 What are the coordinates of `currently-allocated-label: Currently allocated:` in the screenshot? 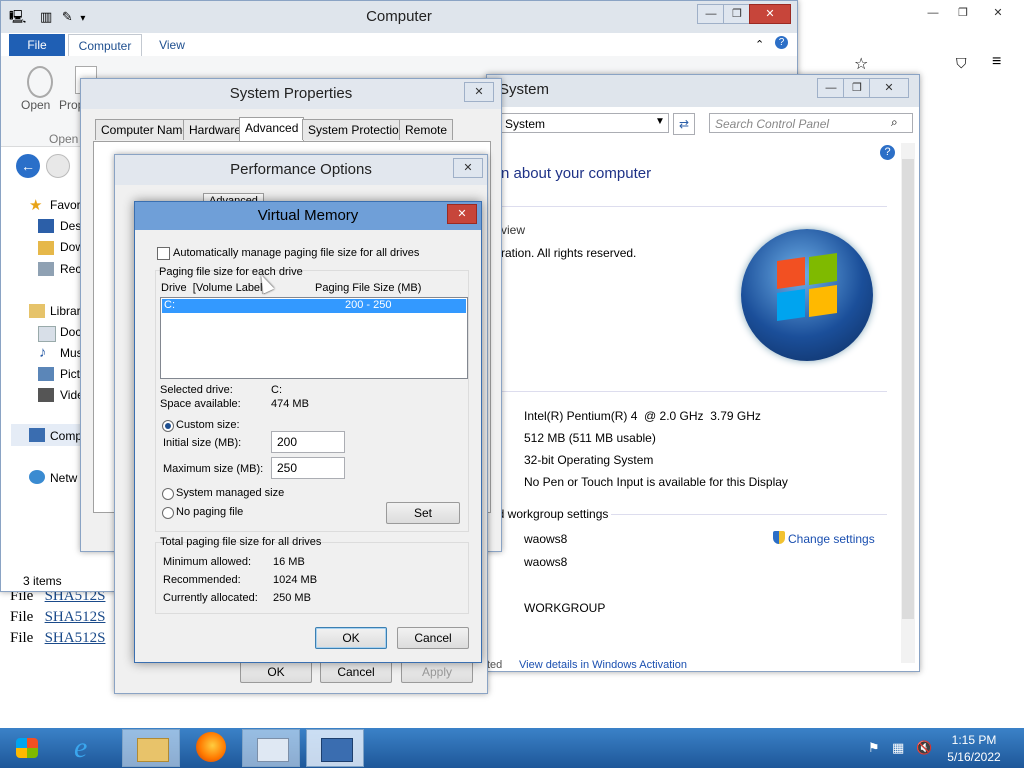 It's located at (210, 598).